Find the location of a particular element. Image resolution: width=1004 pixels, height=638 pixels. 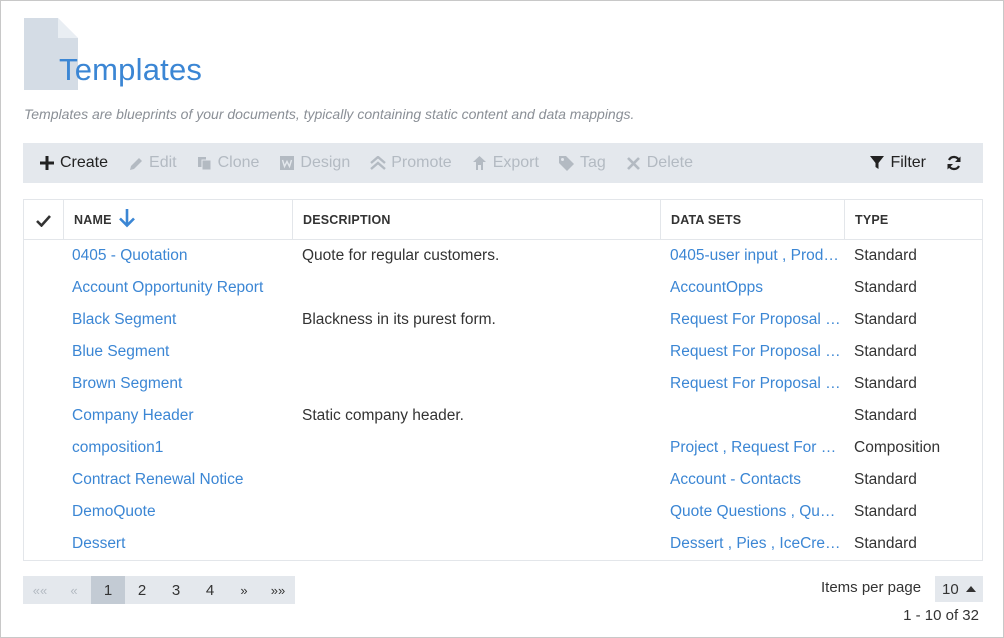

template-datasets-link: Dessert , Pies , IceCream is located at coordinates (756, 544).